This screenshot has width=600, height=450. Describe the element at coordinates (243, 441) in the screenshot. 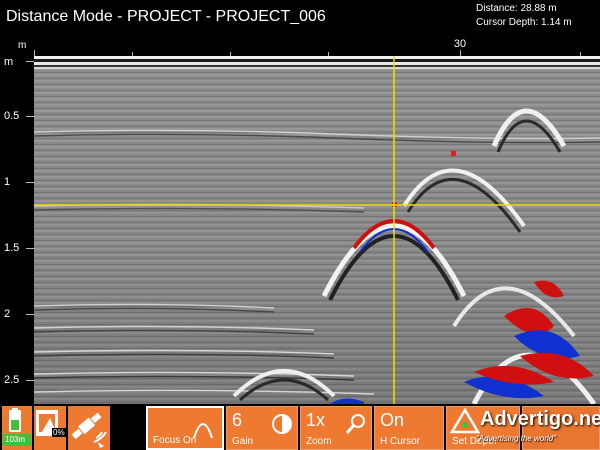

I see `gain-label: Gain` at that location.